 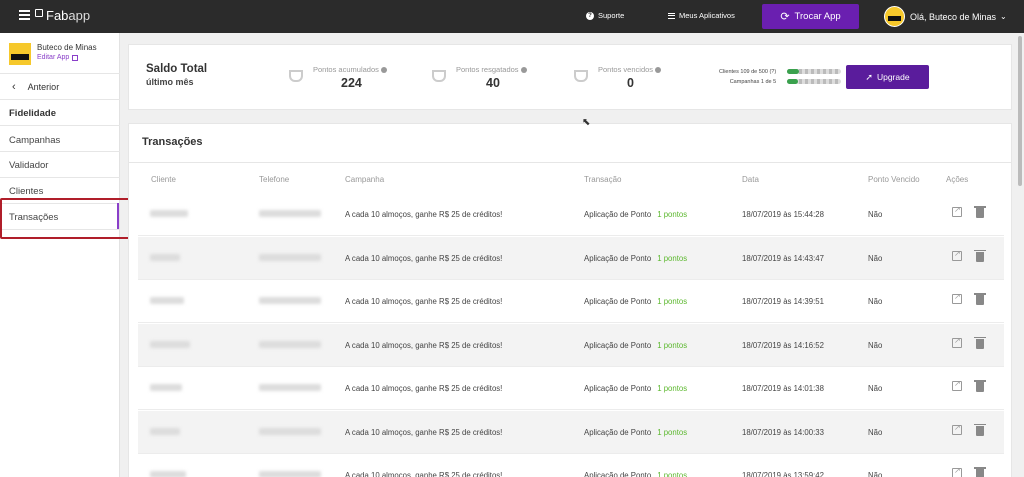 What do you see at coordinates (20, 54) in the screenshot?
I see `app-logo-thumbnail` at bounding box center [20, 54].